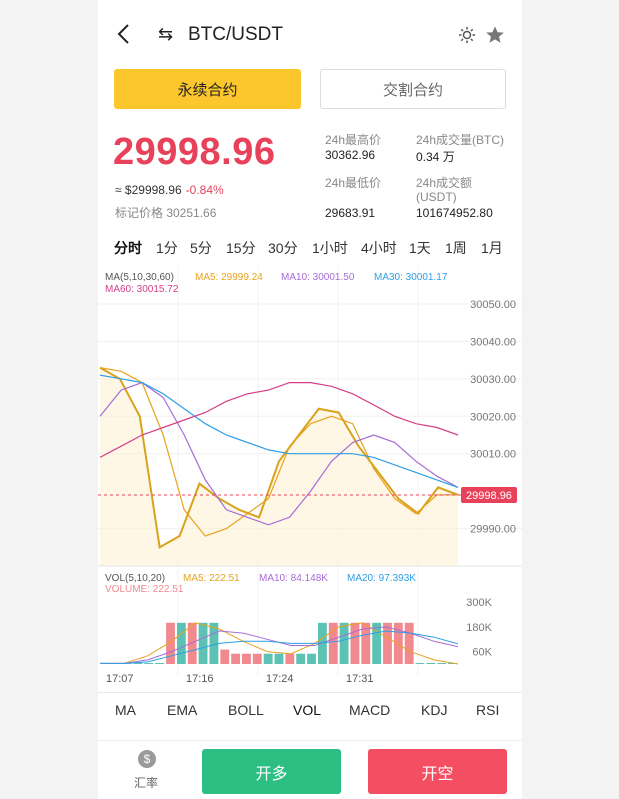  Describe the element at coordinates (456, 248) in the screenshot. I see `timeframe-tab: 1周` at that location.